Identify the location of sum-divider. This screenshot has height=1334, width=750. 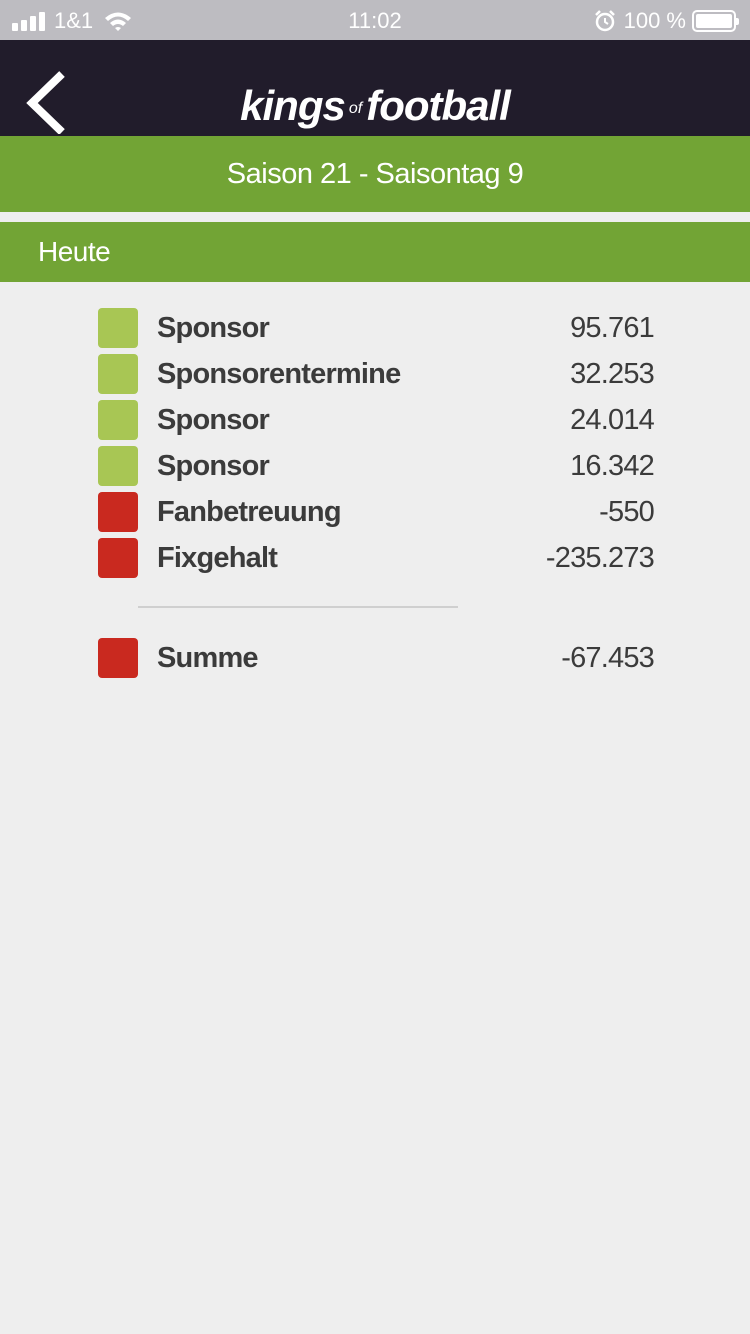
(298, 607).